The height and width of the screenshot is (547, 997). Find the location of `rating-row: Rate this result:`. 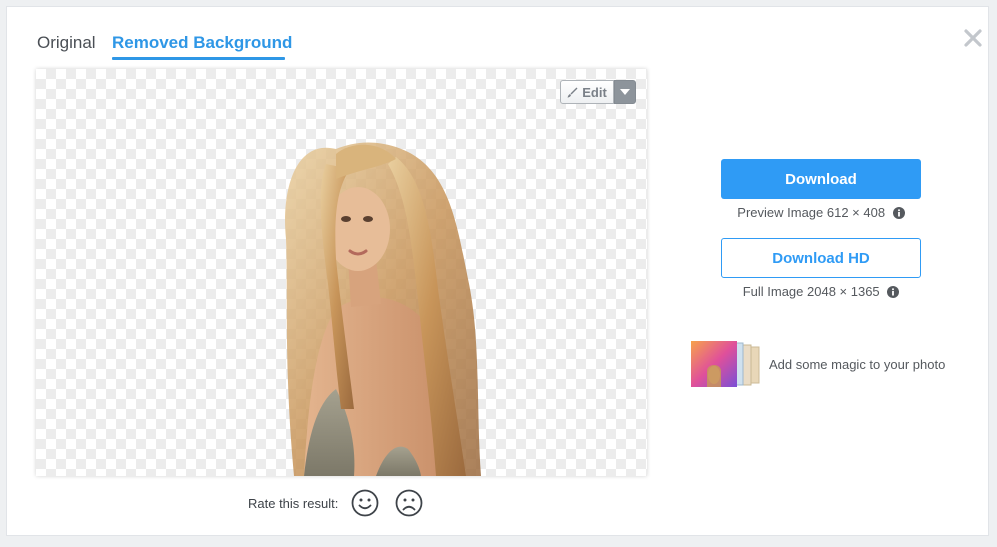

rating-row: Rate this result: is located at coordinates (343, 503).